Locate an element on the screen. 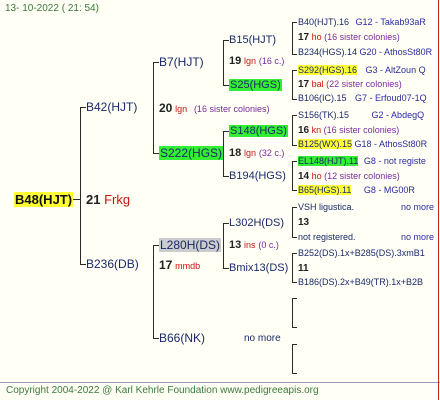 Image resolution: width=440 pixels, height=400 pixels. g4-4-note: (12 sister colonies) is located at coordinates (362, 176).